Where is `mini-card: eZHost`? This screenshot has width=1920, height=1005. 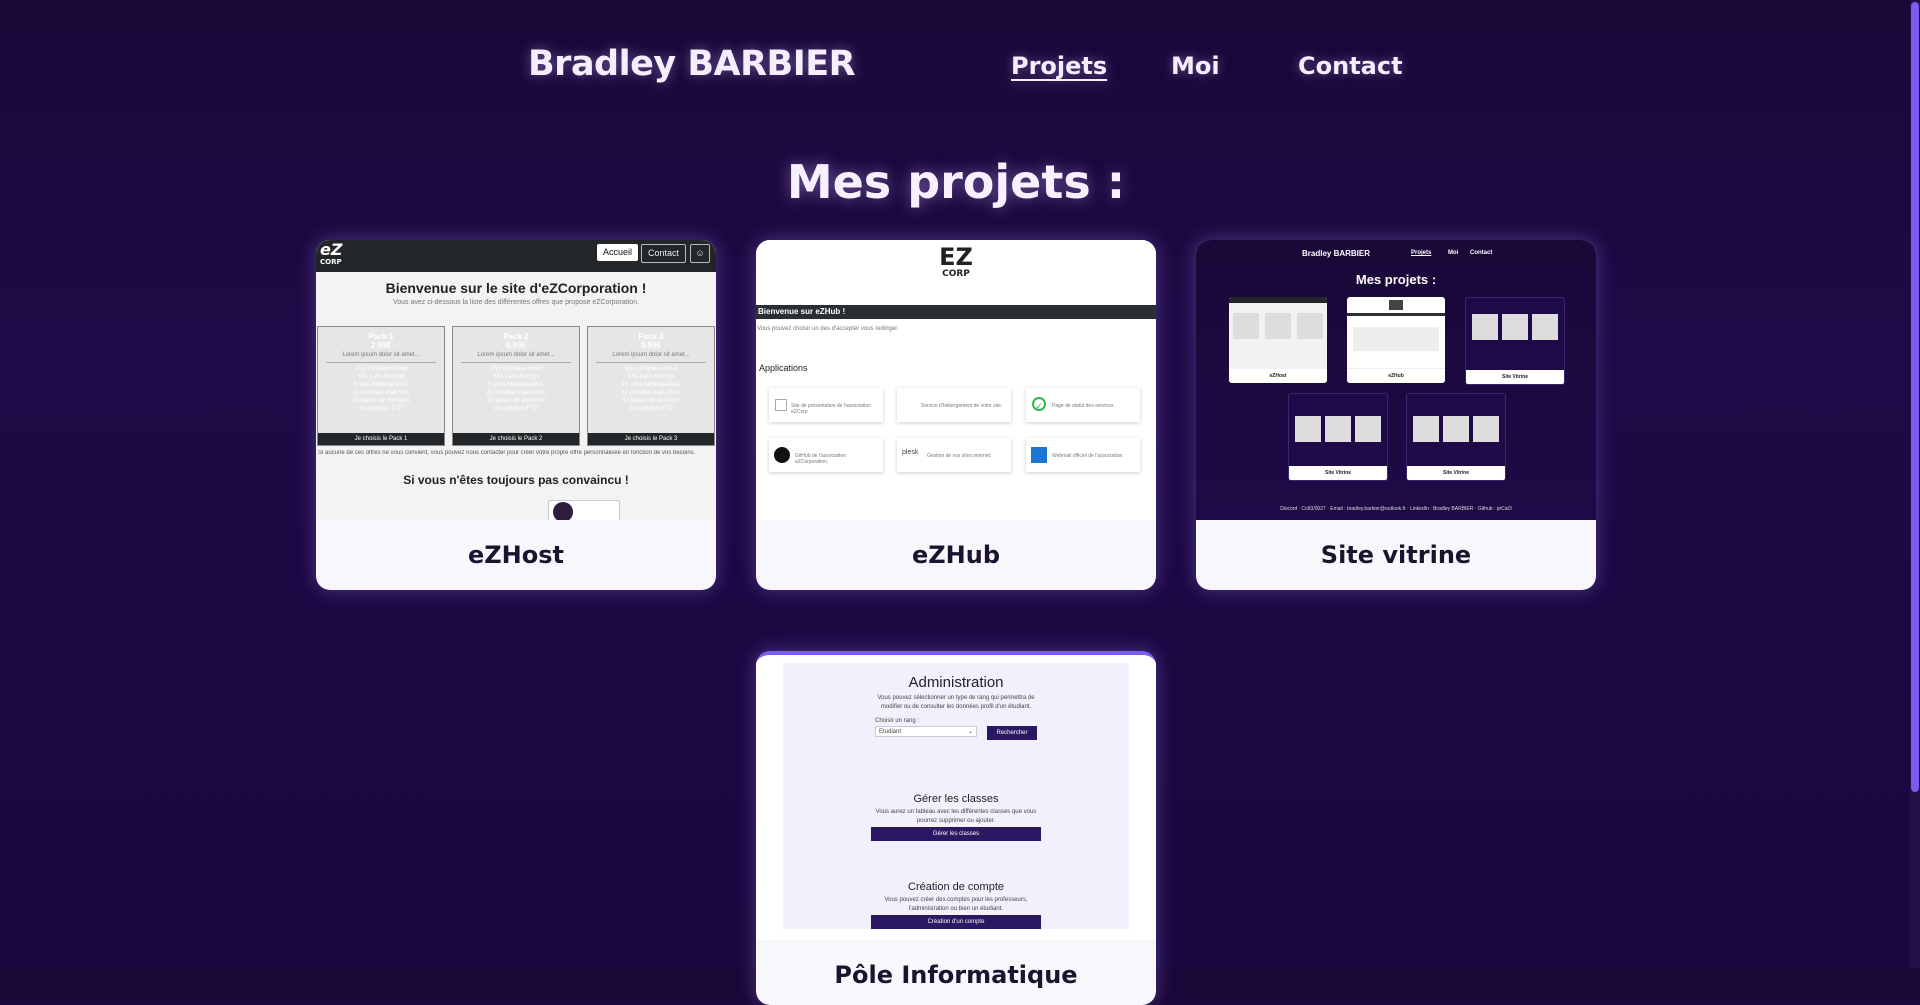
mini-card: eZHost is located at coordinates (1278, 340).